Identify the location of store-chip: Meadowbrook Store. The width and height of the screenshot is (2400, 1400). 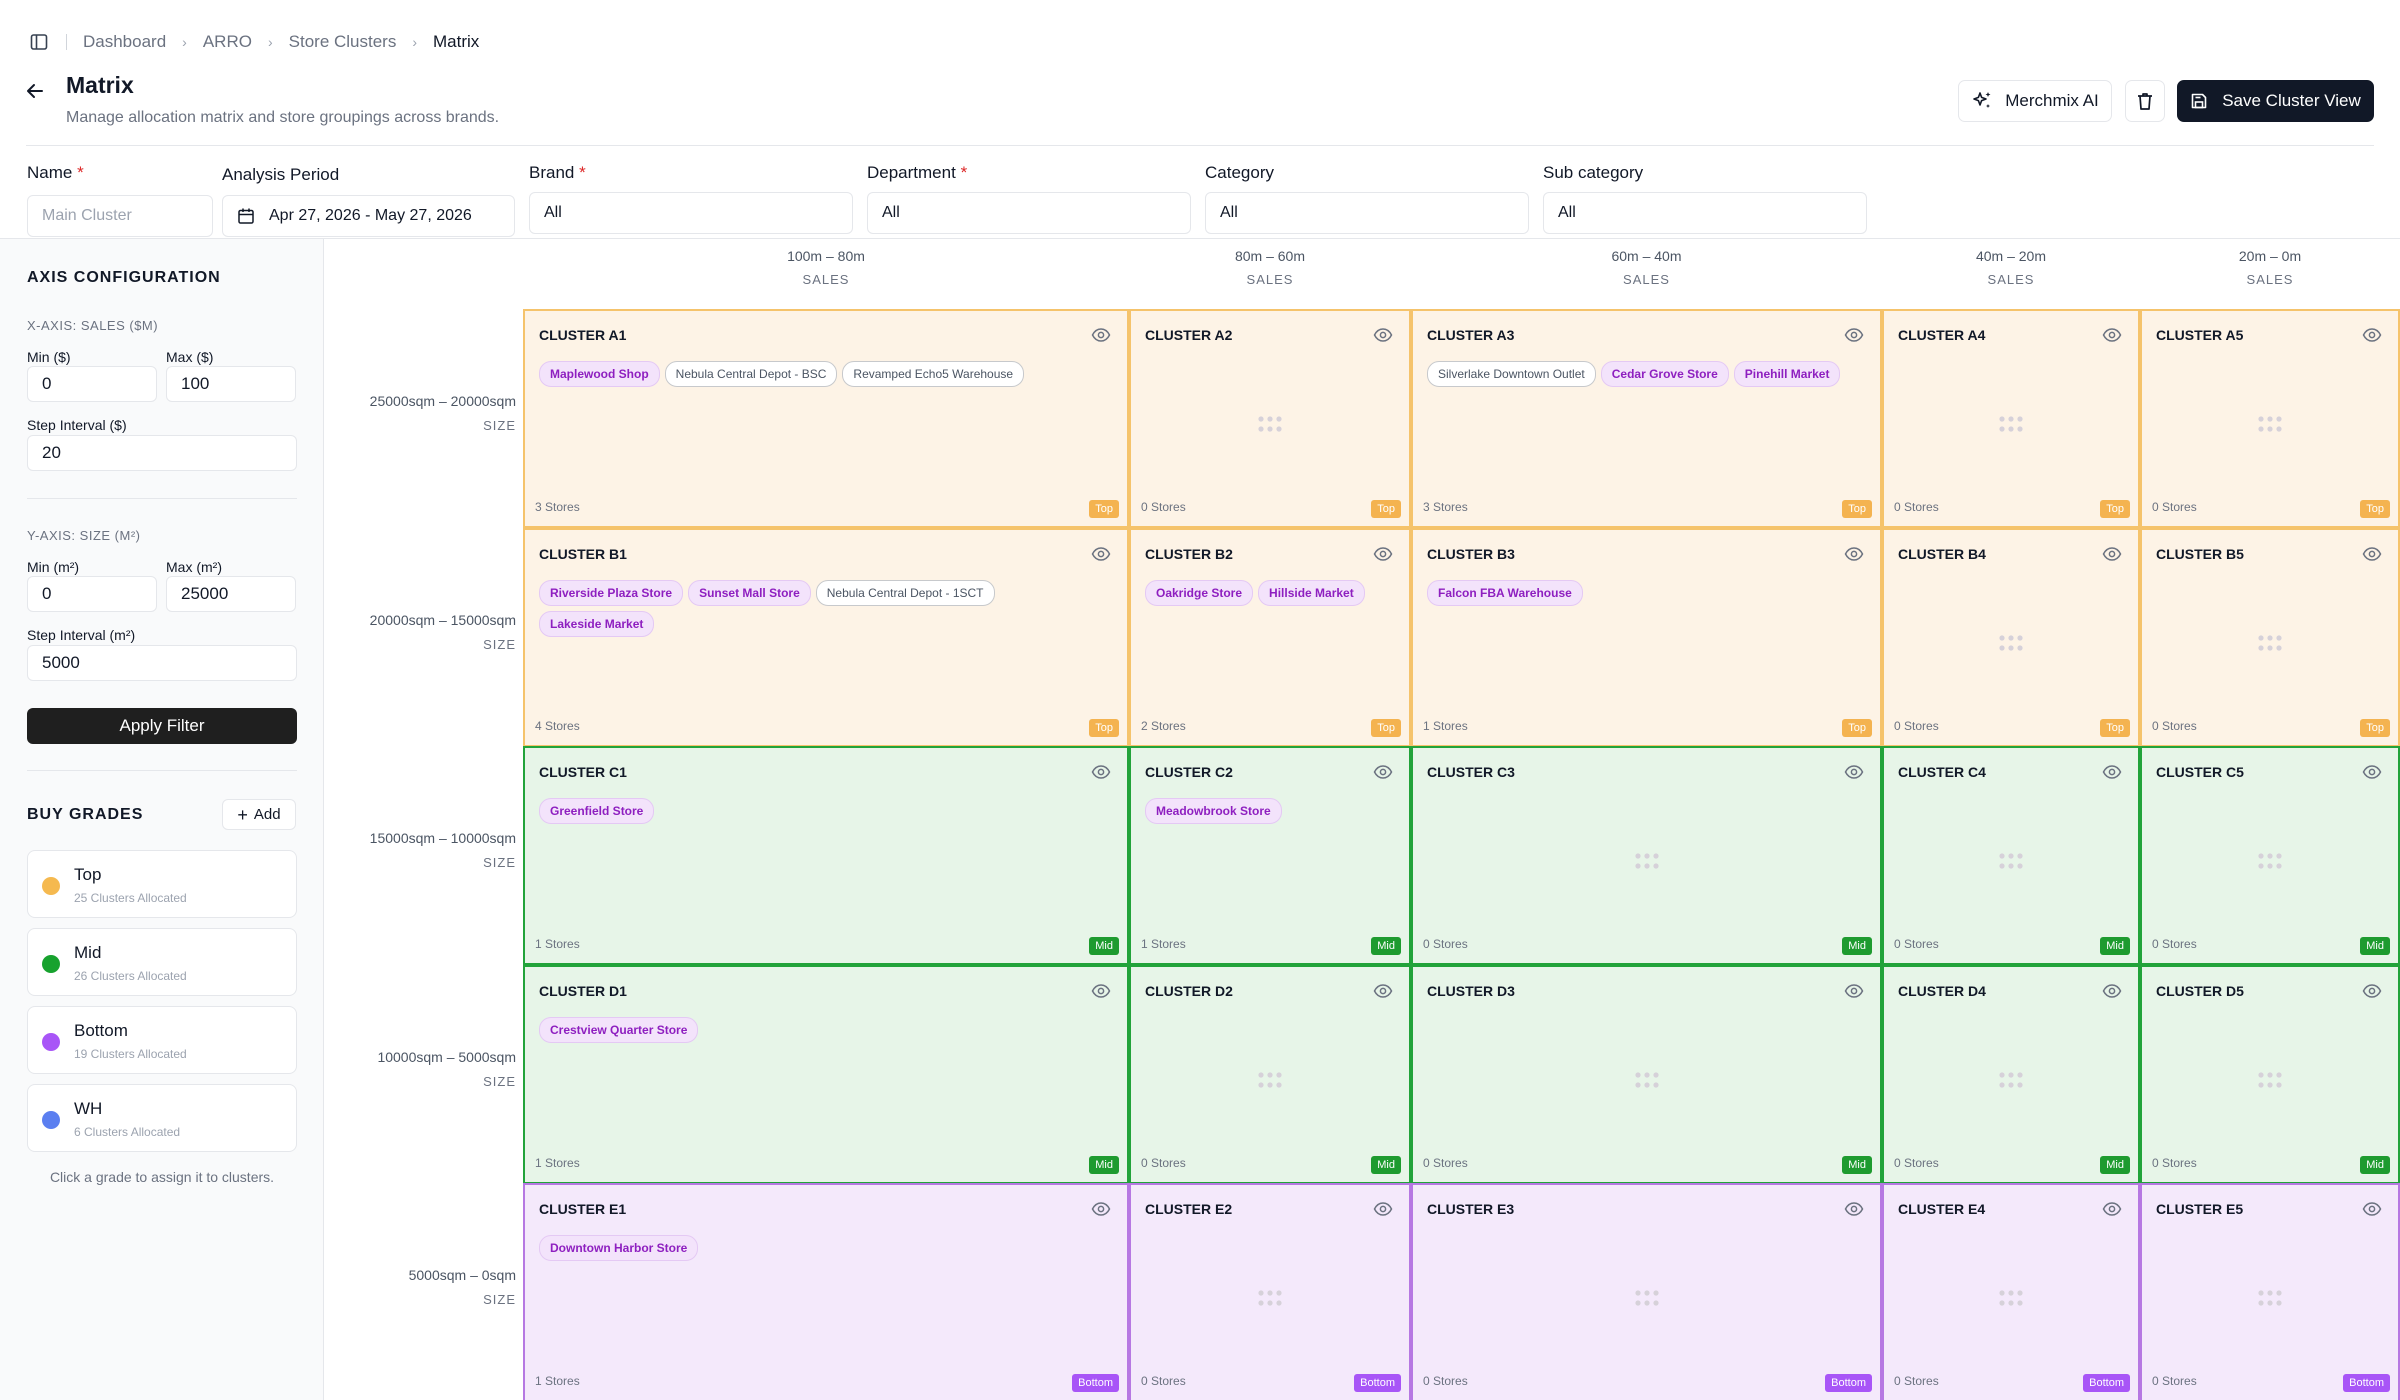
(1213, 811).